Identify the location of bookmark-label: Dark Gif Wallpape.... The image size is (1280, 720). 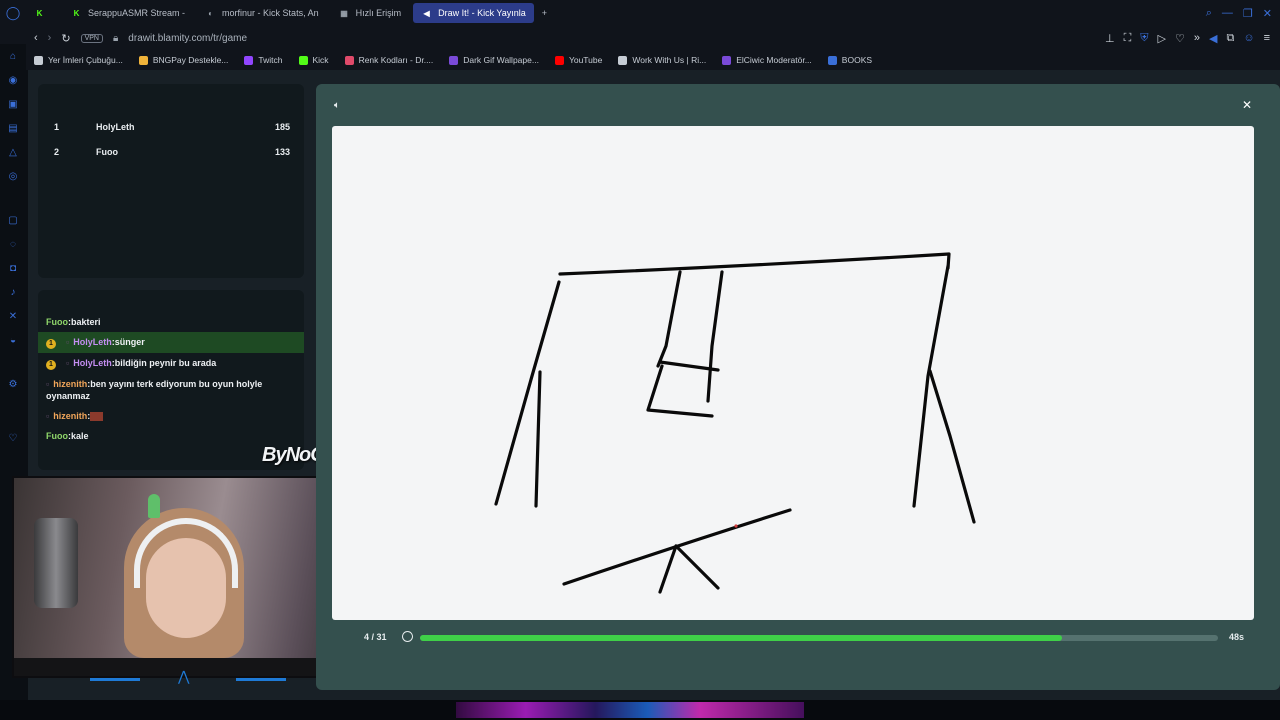
(501, 60).